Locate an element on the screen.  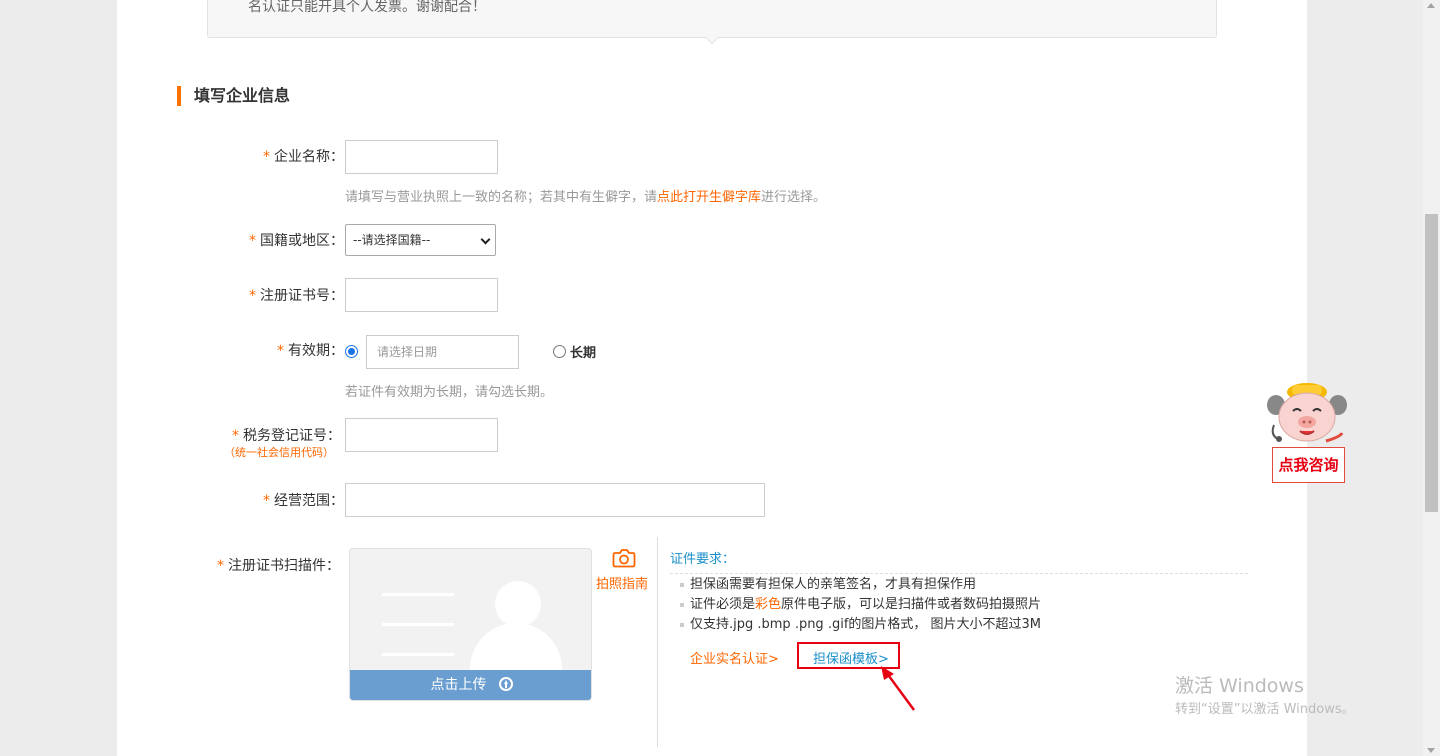
windows-watermark-title: 激活 Windows is located at coordinates (1239, 686).